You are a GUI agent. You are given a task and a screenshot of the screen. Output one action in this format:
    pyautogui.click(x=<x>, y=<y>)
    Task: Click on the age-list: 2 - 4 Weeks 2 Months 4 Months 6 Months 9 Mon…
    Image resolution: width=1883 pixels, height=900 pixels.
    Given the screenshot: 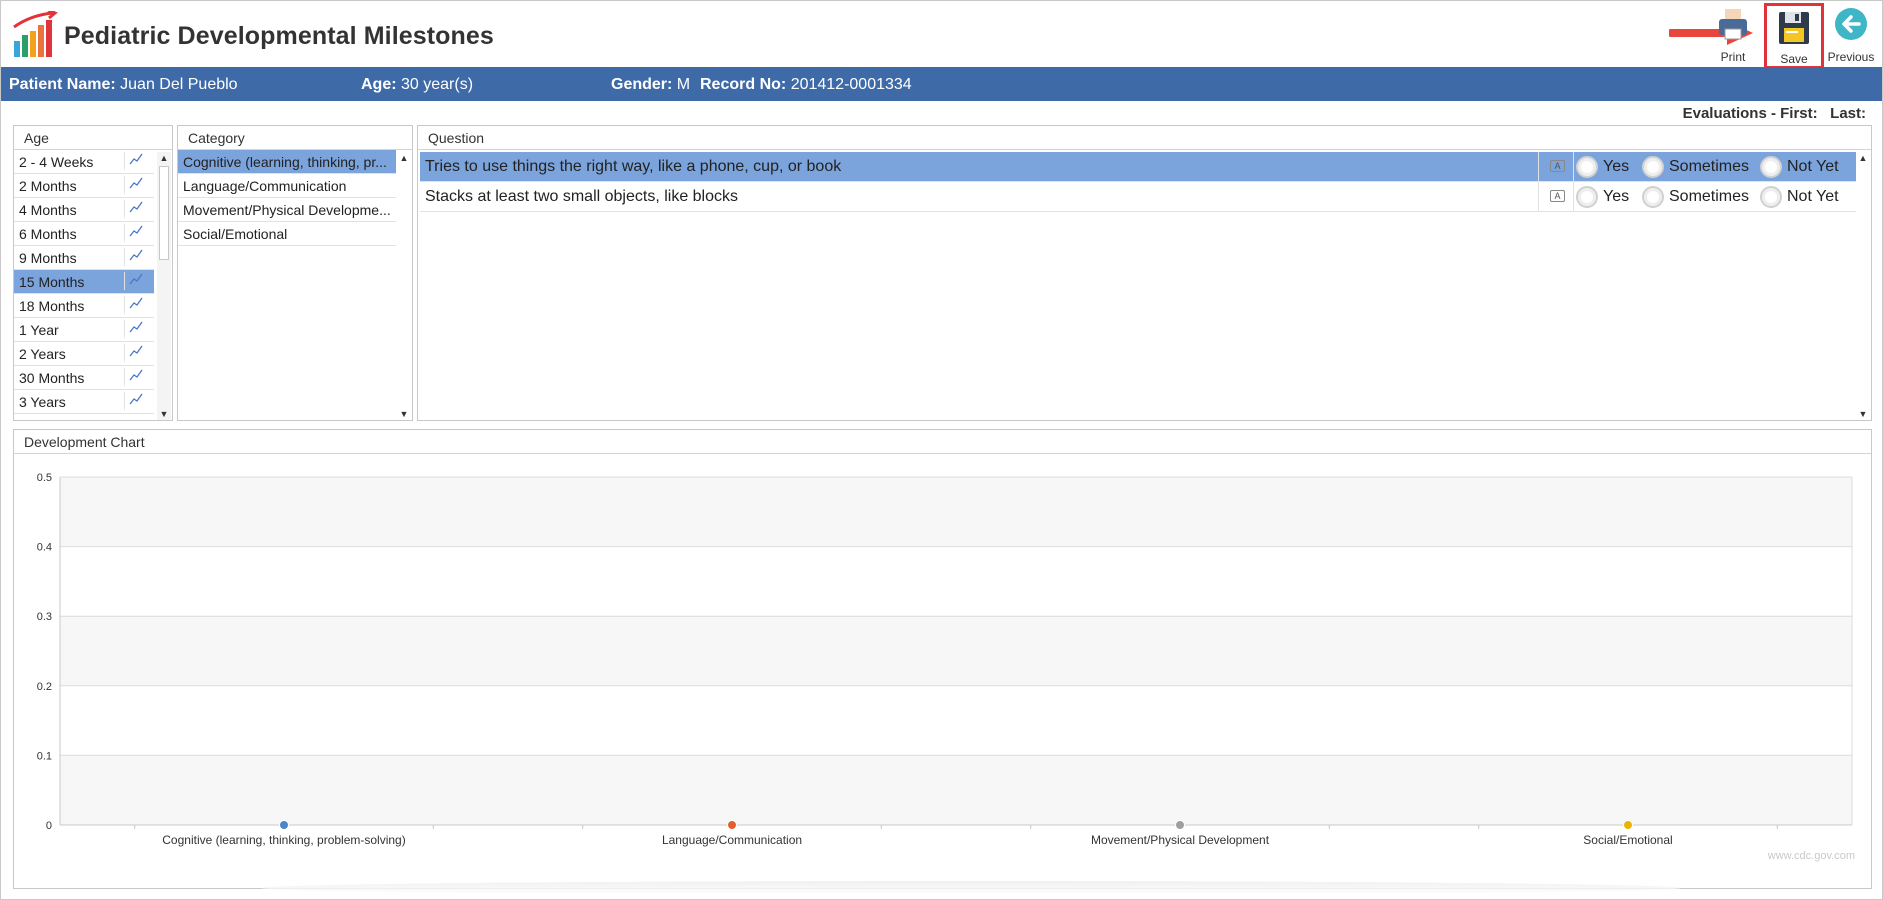 What is the action you would take?
    pyautogui.click(x=93, y=282)
    